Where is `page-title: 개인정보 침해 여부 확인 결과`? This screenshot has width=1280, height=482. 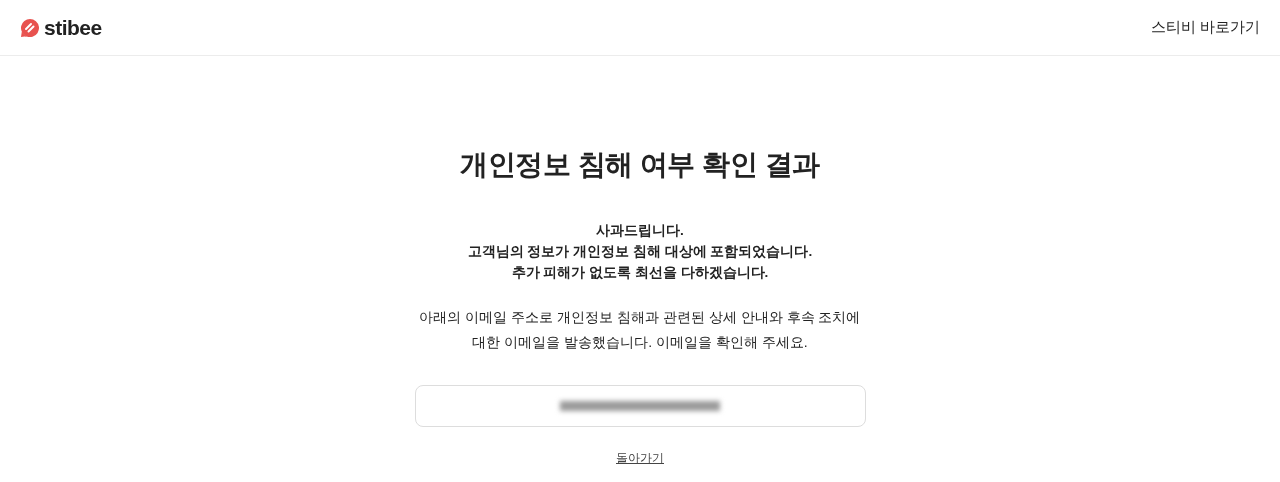 page-title: 개인정보 침해 여부 확인 결과 is located at coordinates (640, 165).